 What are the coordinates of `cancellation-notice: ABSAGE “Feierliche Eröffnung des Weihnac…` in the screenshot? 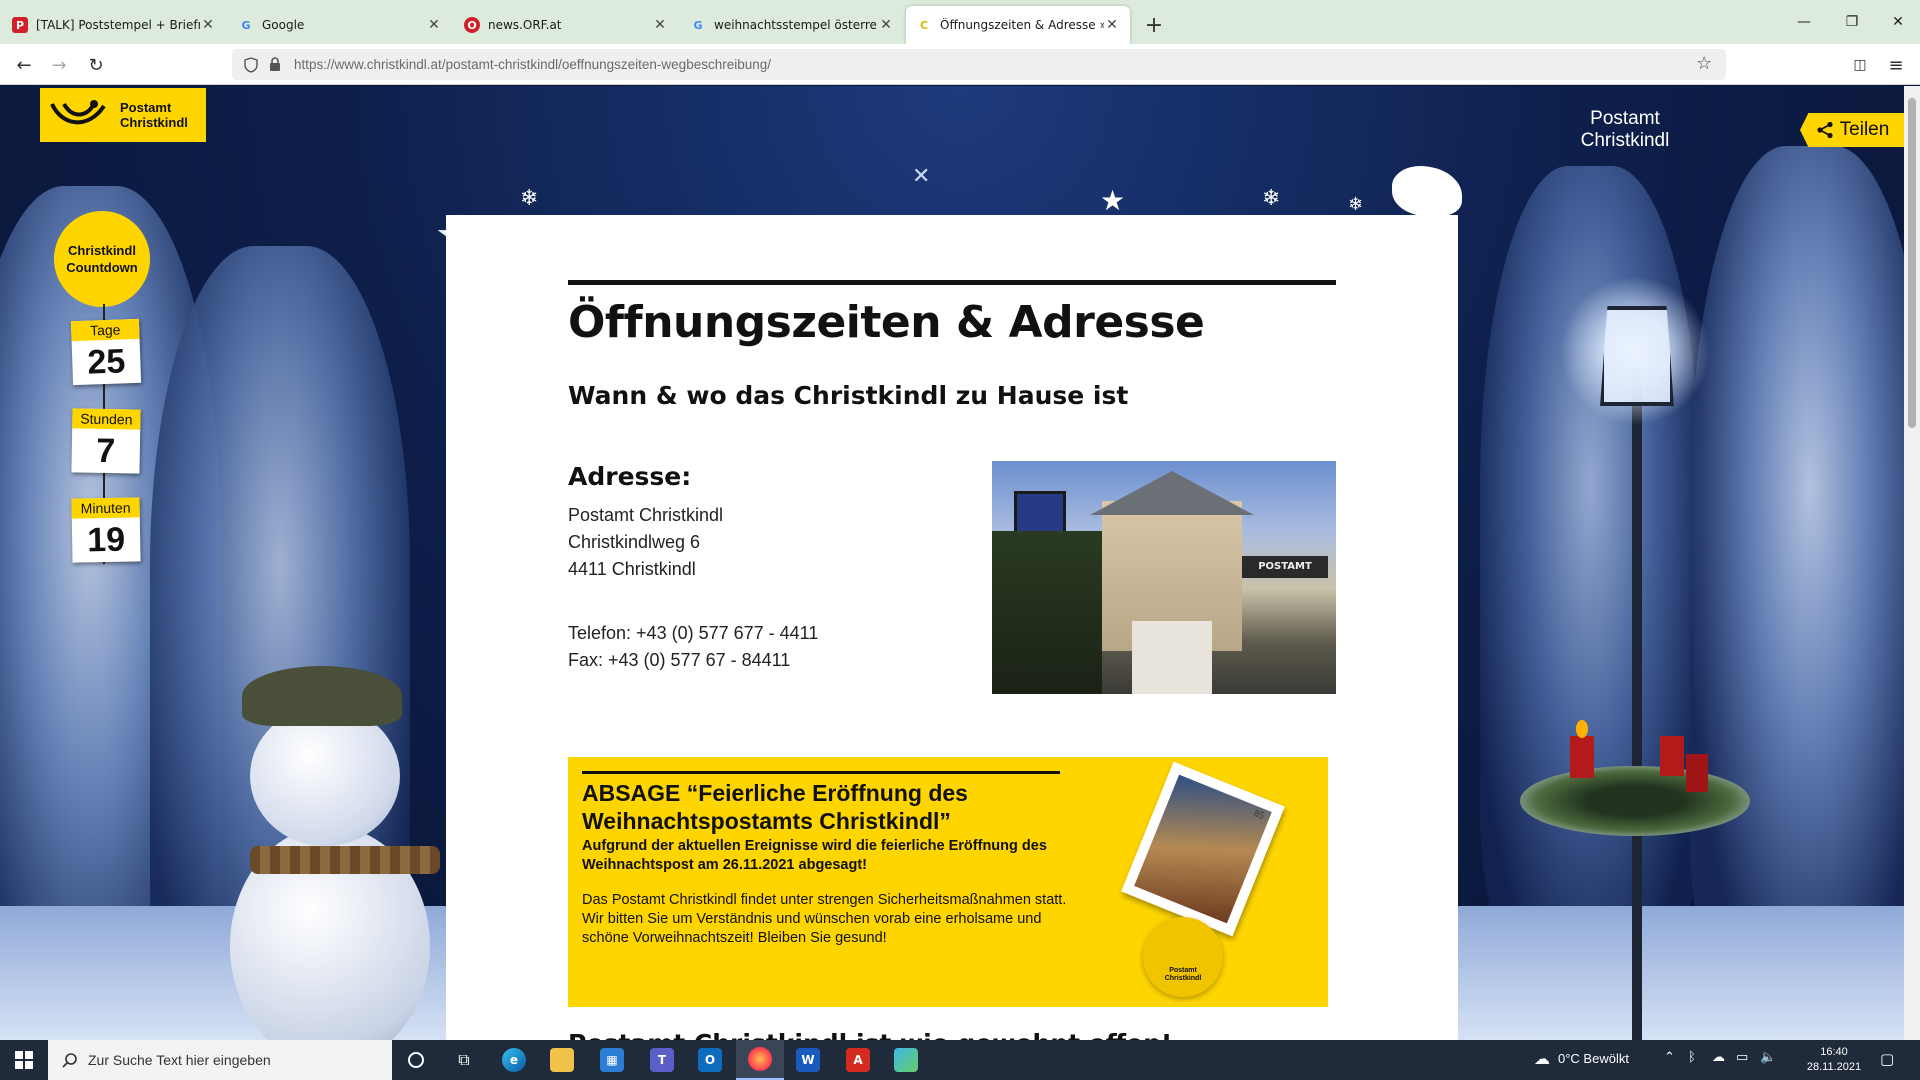 It's located at (948, 882).